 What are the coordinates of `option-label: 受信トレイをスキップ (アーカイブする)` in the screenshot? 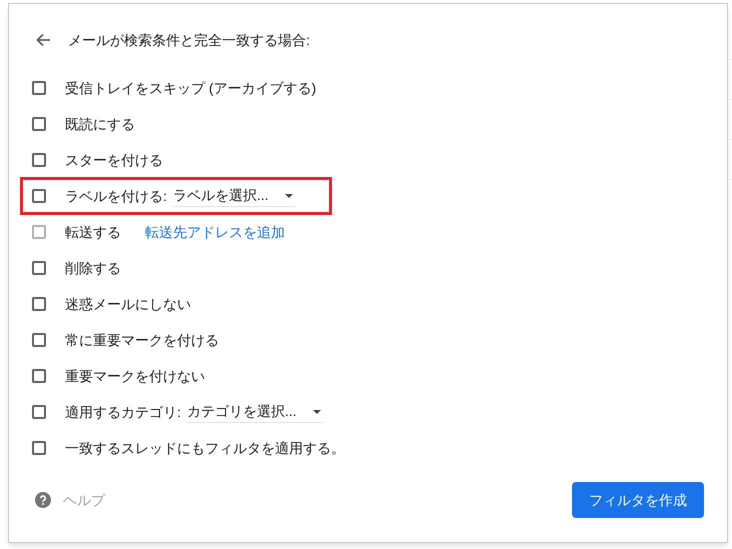 It's located at (190, 88).